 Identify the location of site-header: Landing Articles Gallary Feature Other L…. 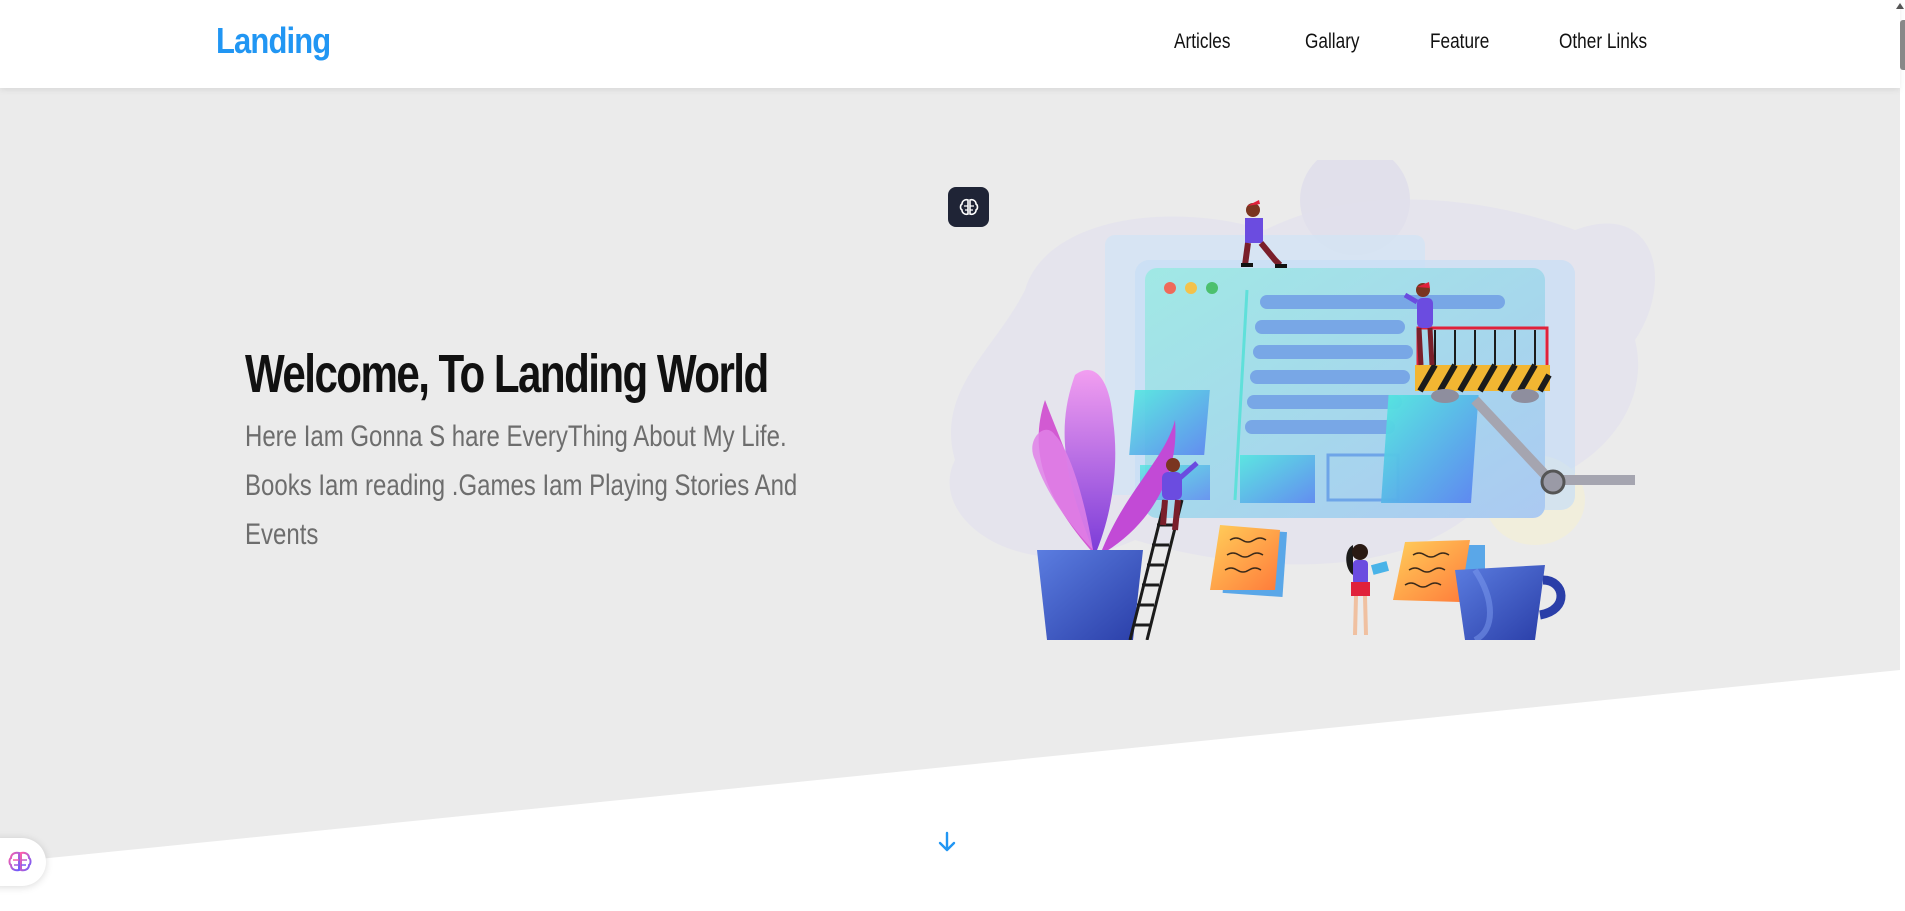
(950, 44).